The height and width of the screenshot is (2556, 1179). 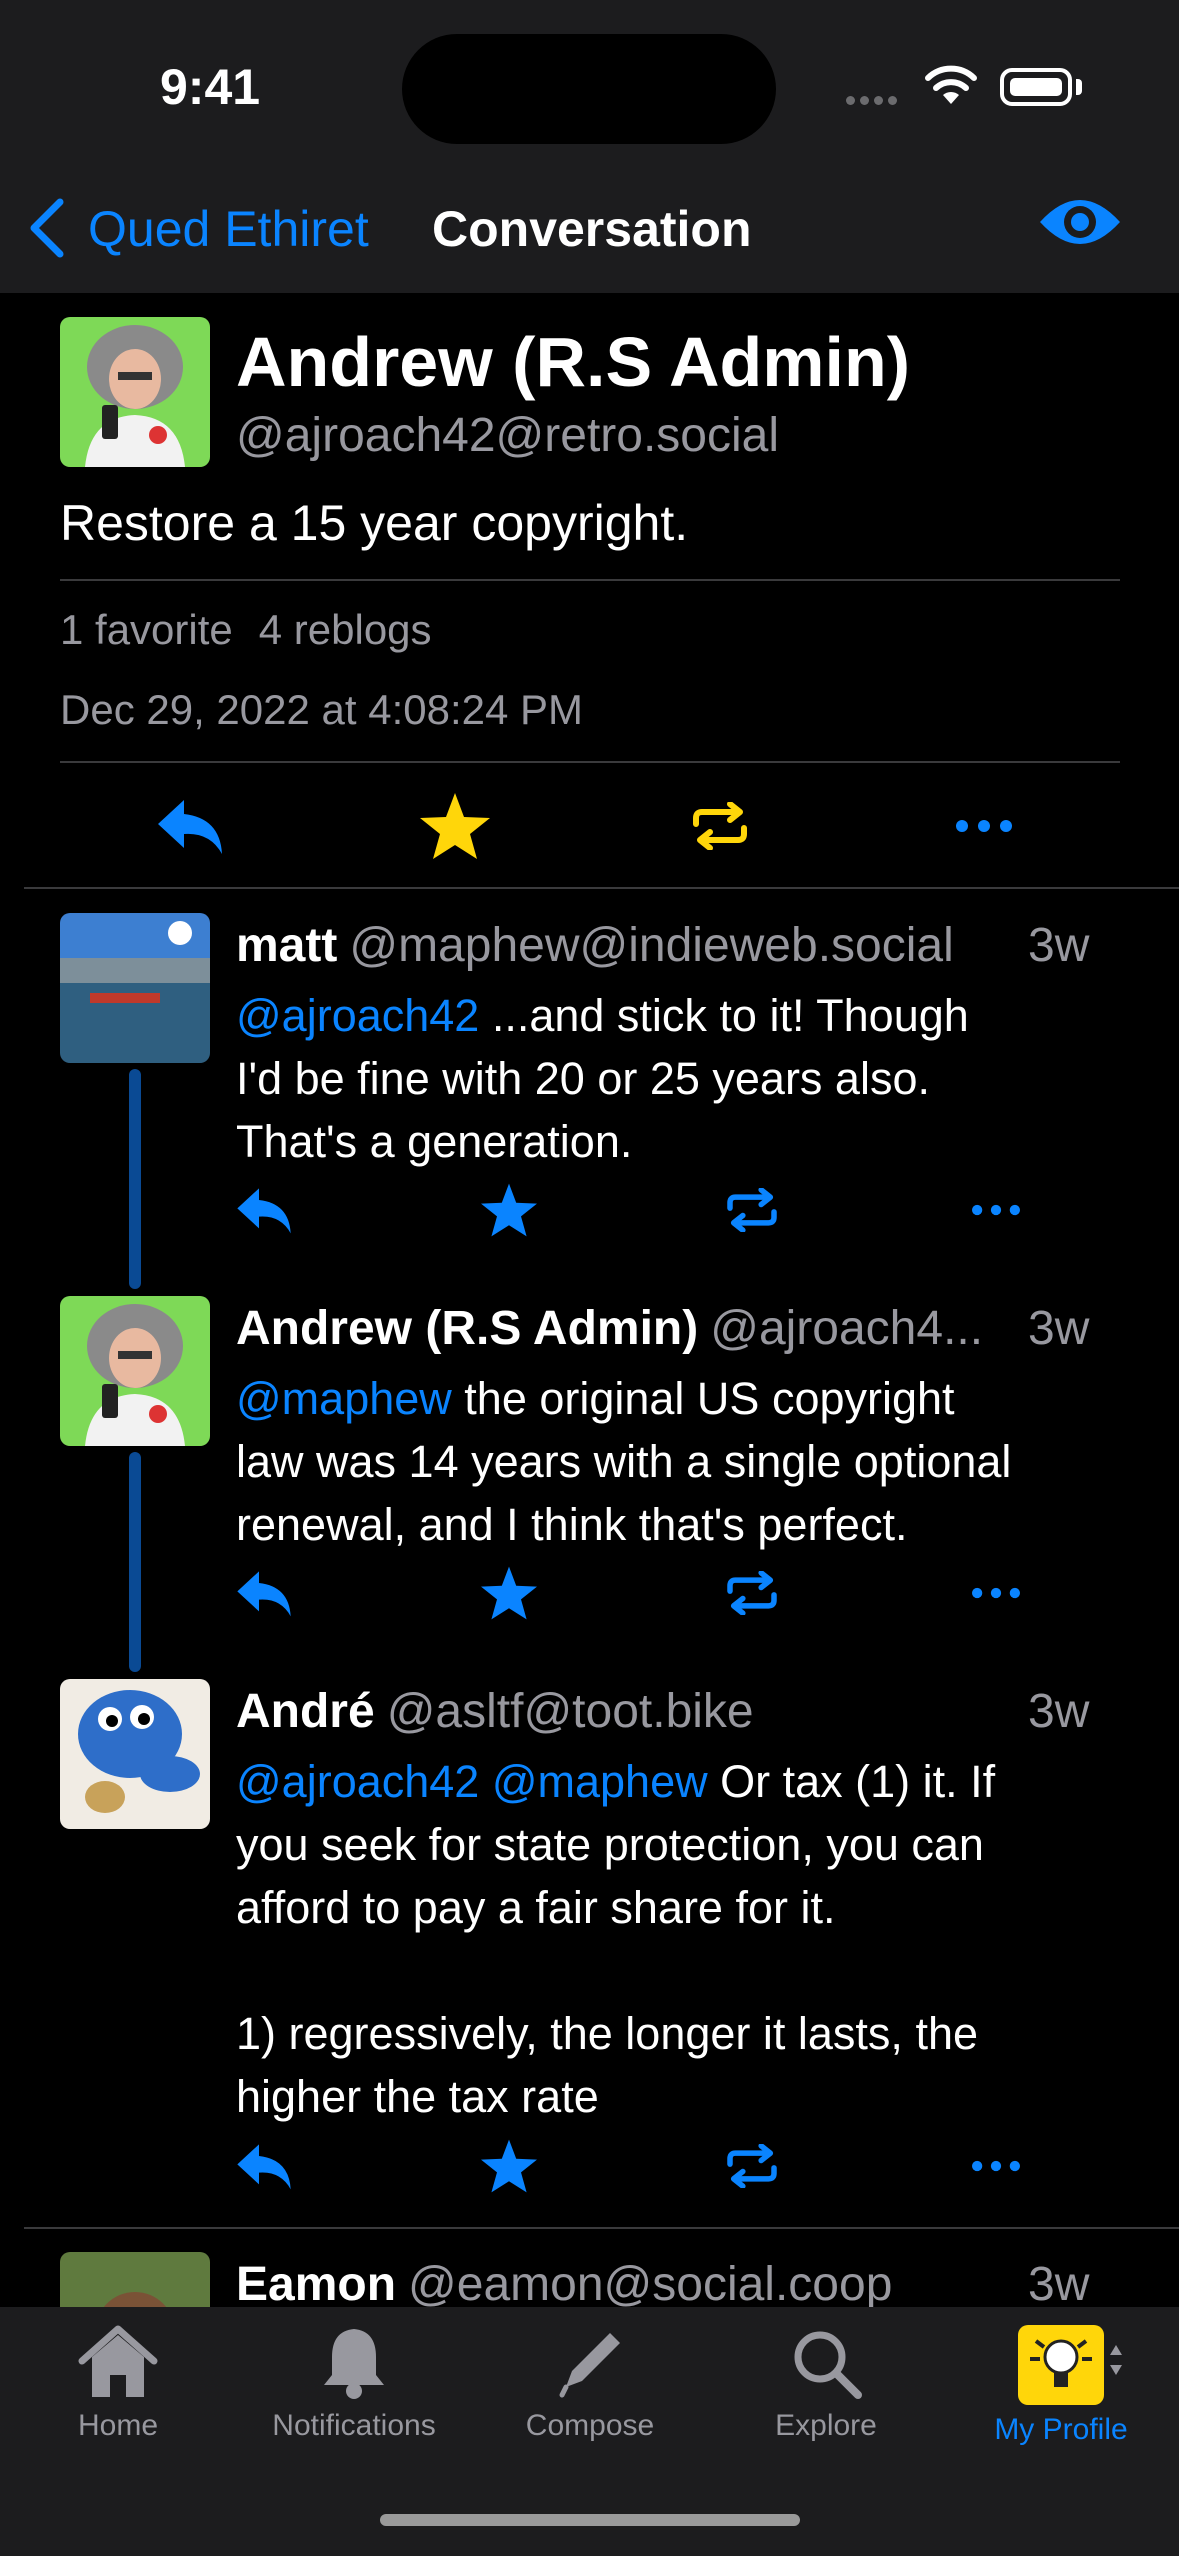 What do you see at coordinates (951, 87) in the screenshot?
I see `wifi-icon` at bounding box center [951, 87].